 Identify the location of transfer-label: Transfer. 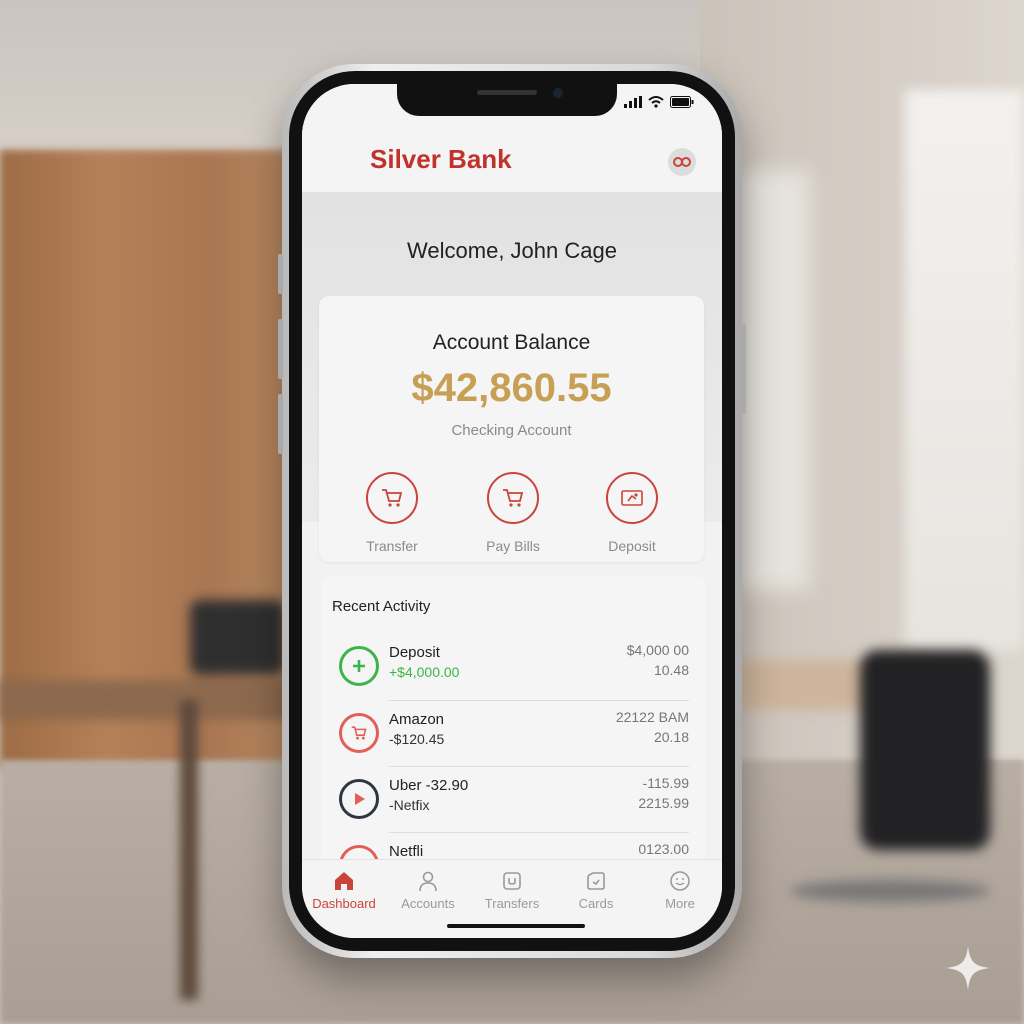
(392, 546).